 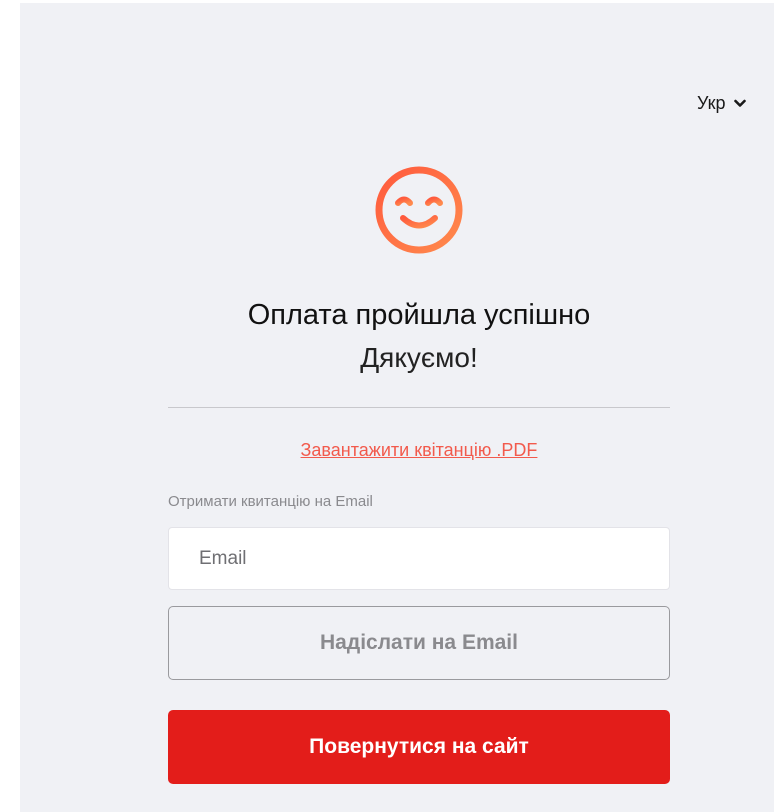 What do you see at coordinates (711, 103) in the screenshot?
I see `language-label: Укр` at bounding box center [711, 103].